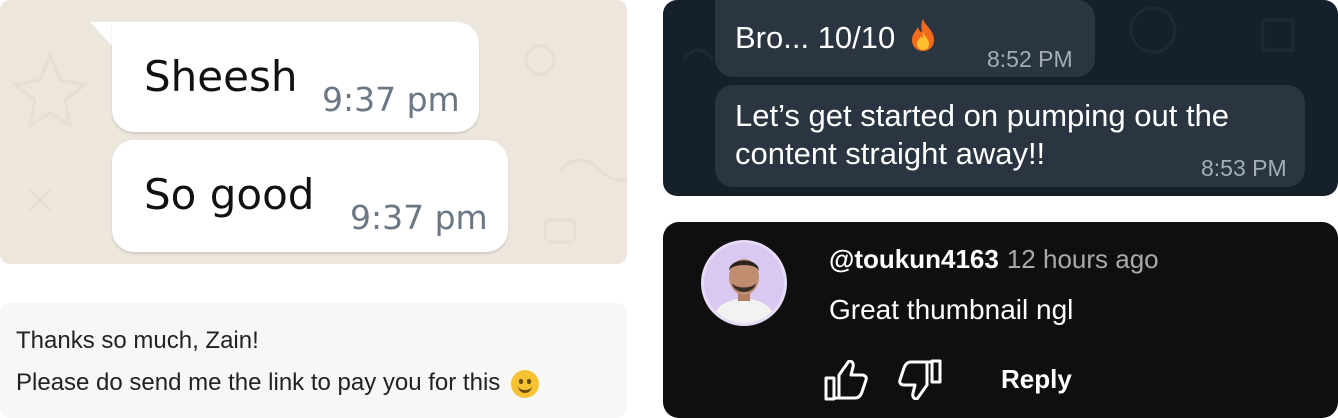  I want to click on user-avatar-image, so click(744, 283).